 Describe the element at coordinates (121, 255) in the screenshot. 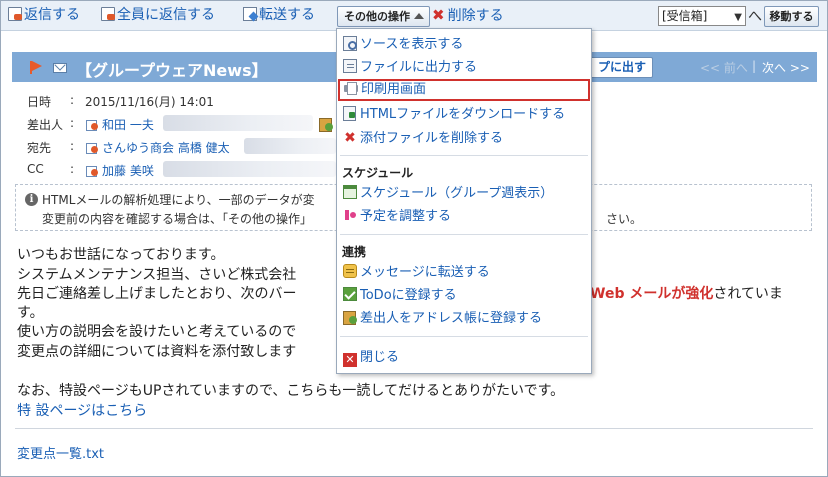

I see `body-line: いつもお世話になっております。` at that location.